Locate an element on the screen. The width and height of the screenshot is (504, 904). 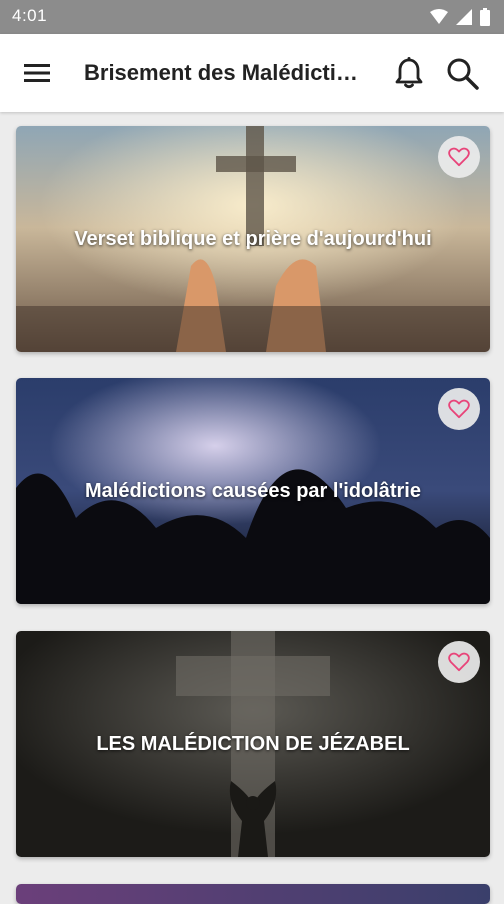
search-icon is located at coordinates (463, 74).